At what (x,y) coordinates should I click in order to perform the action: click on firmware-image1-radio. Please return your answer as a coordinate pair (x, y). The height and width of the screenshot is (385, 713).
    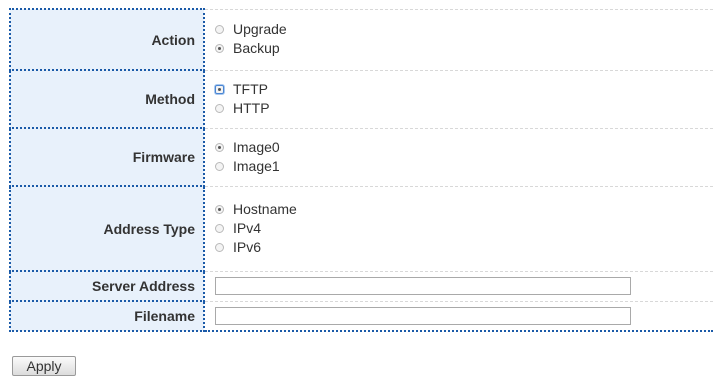
    Looking at the image, I should click on (219, 166).